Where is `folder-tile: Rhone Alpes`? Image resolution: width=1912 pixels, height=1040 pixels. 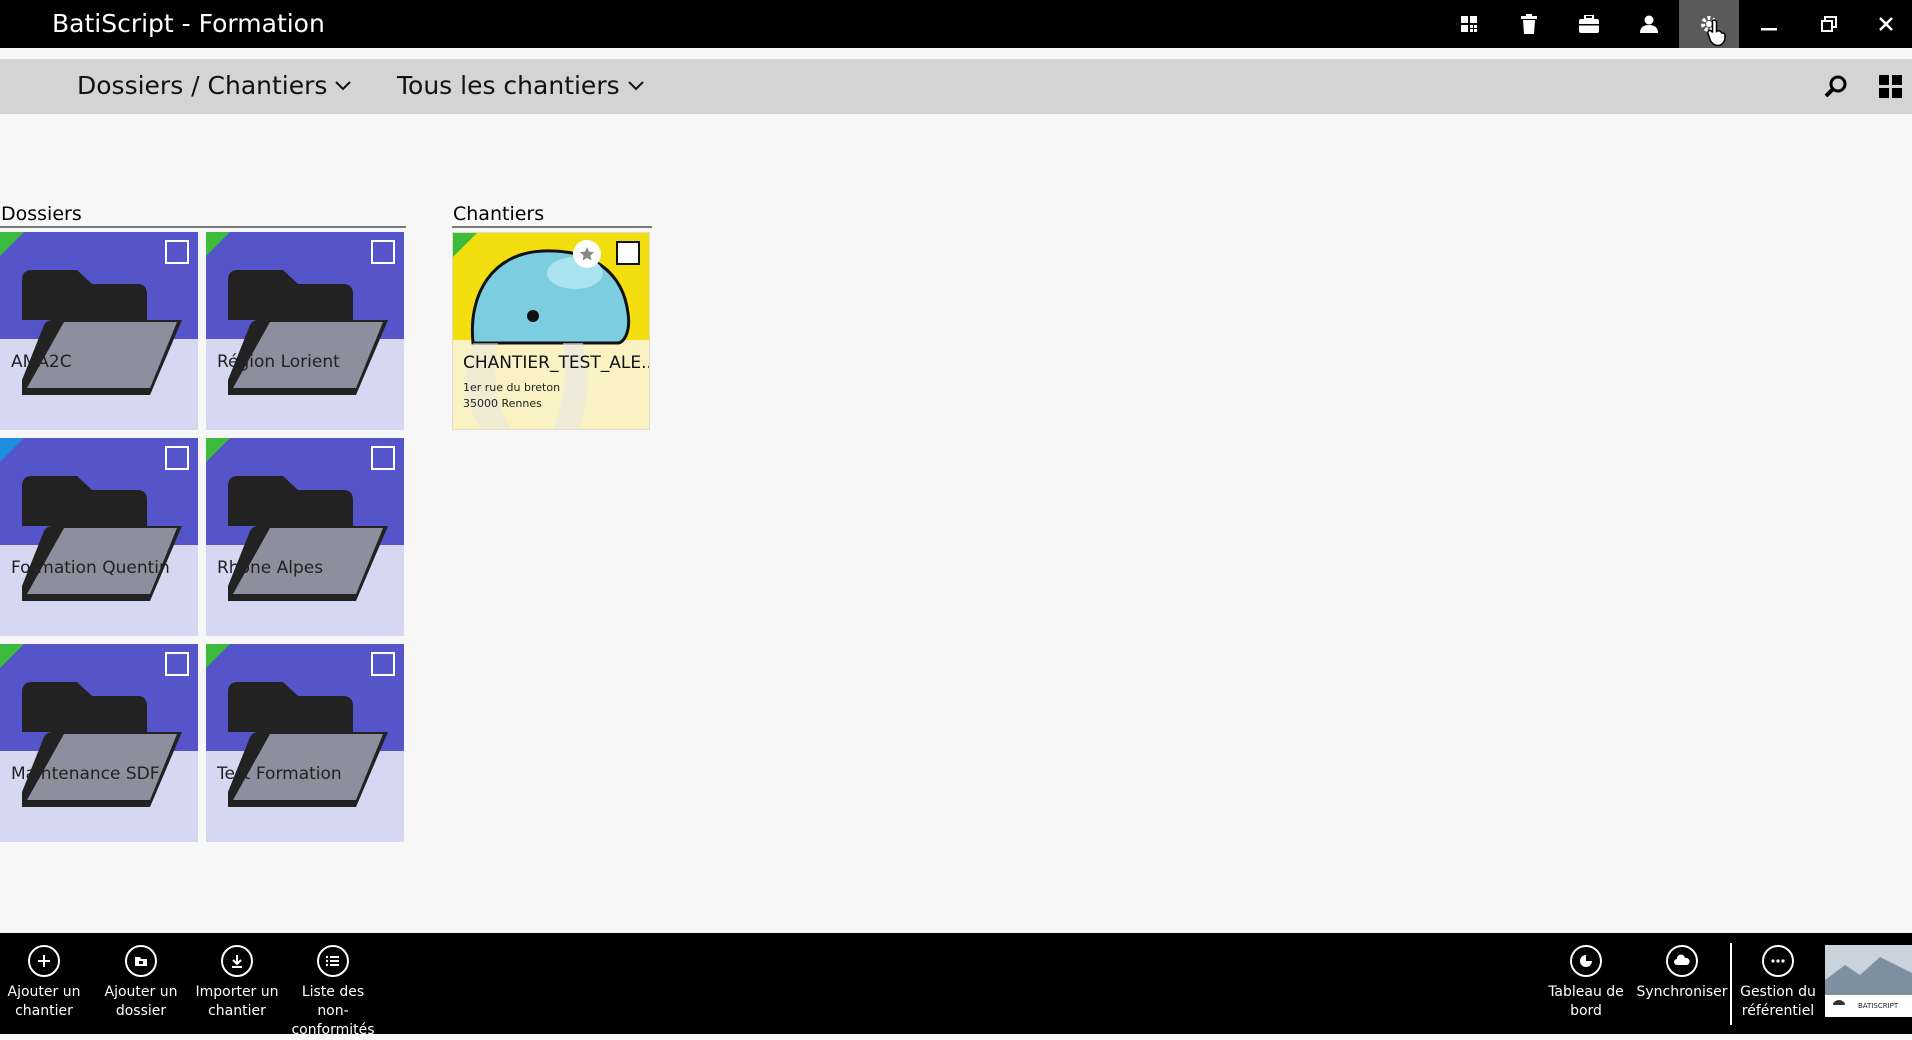
folder-tile: Rhone Alpes is located at coordinates (305, 537).